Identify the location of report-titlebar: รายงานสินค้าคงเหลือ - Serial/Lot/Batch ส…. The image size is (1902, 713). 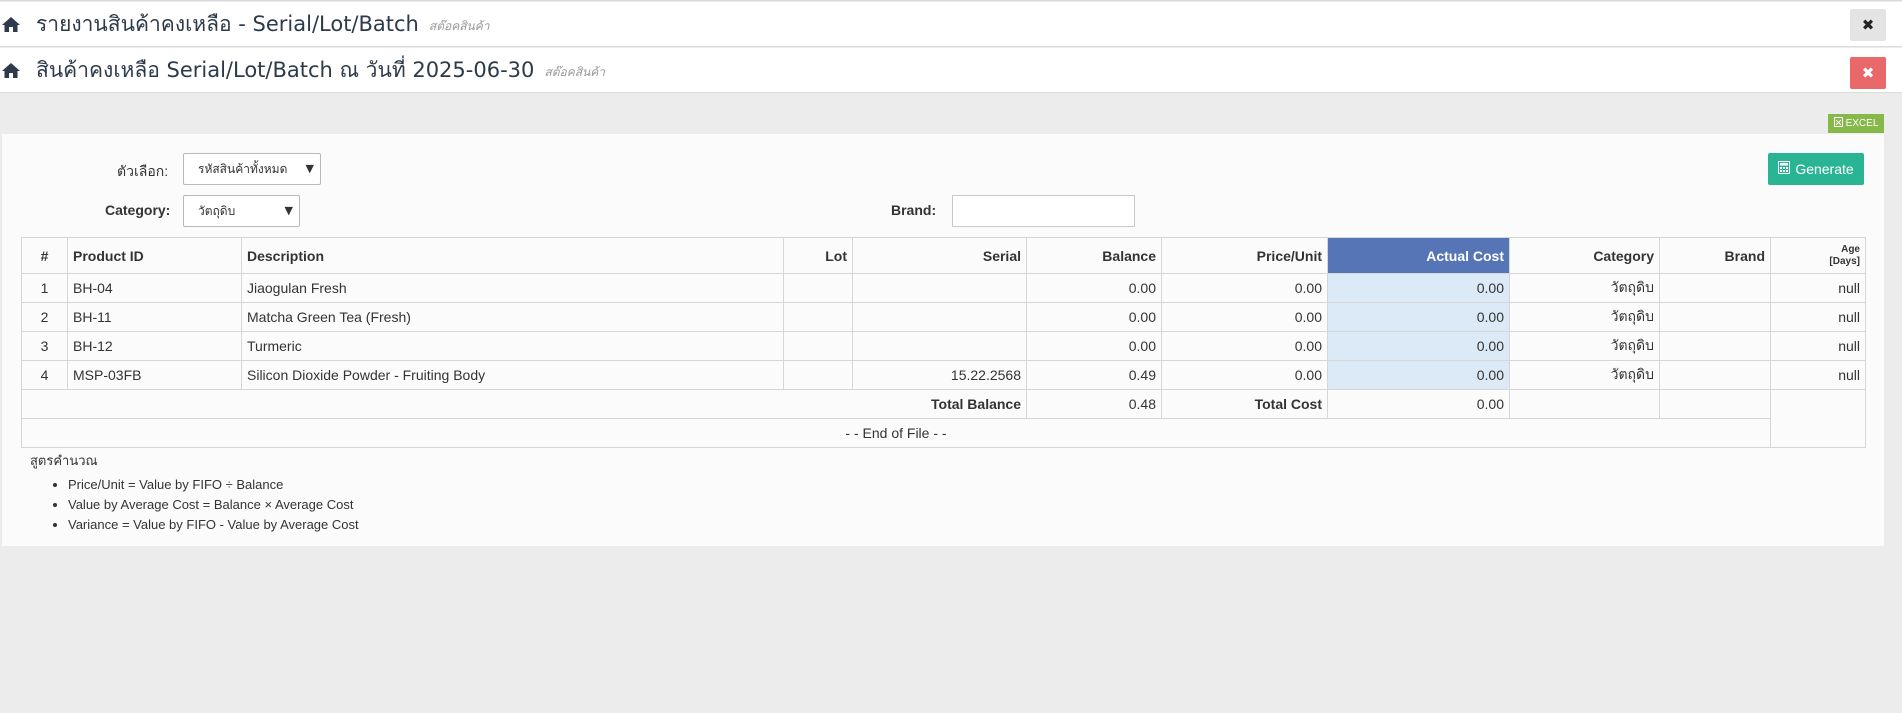
(951, 24).